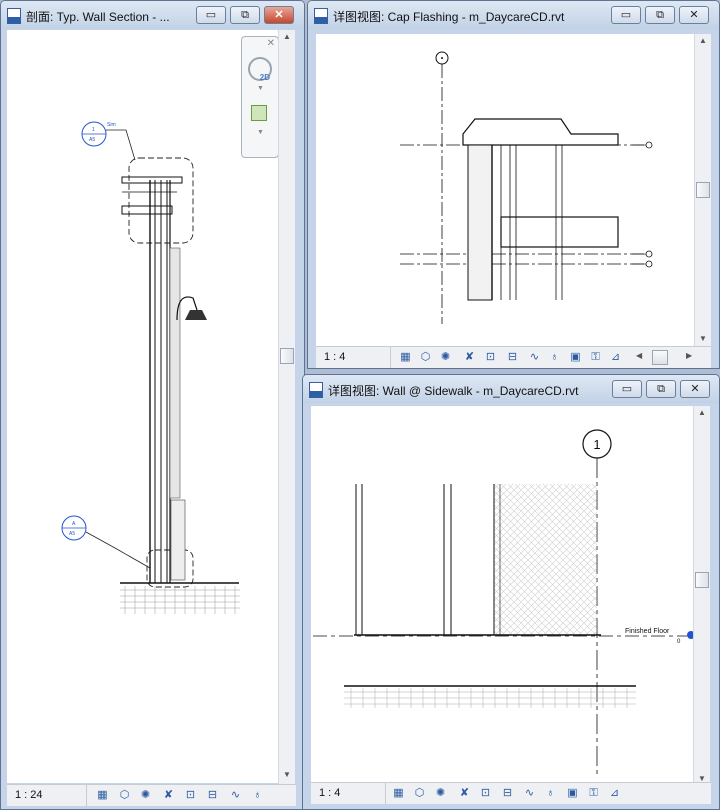 The height and width of the screenshot is (810, 720). What do you see at coordinates (111, 125) in the screenshot?
I see `callout-top-tag: Sim` at bounding box center [111, 125].